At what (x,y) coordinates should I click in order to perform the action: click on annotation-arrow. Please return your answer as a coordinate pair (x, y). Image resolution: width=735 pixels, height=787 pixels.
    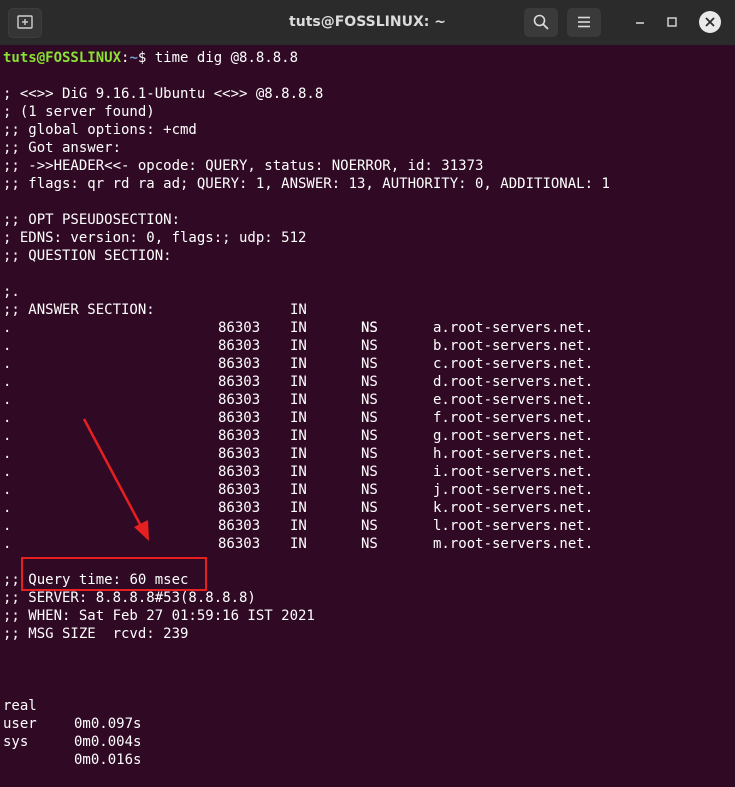
    Looking at the image, I should click on (115, 479).